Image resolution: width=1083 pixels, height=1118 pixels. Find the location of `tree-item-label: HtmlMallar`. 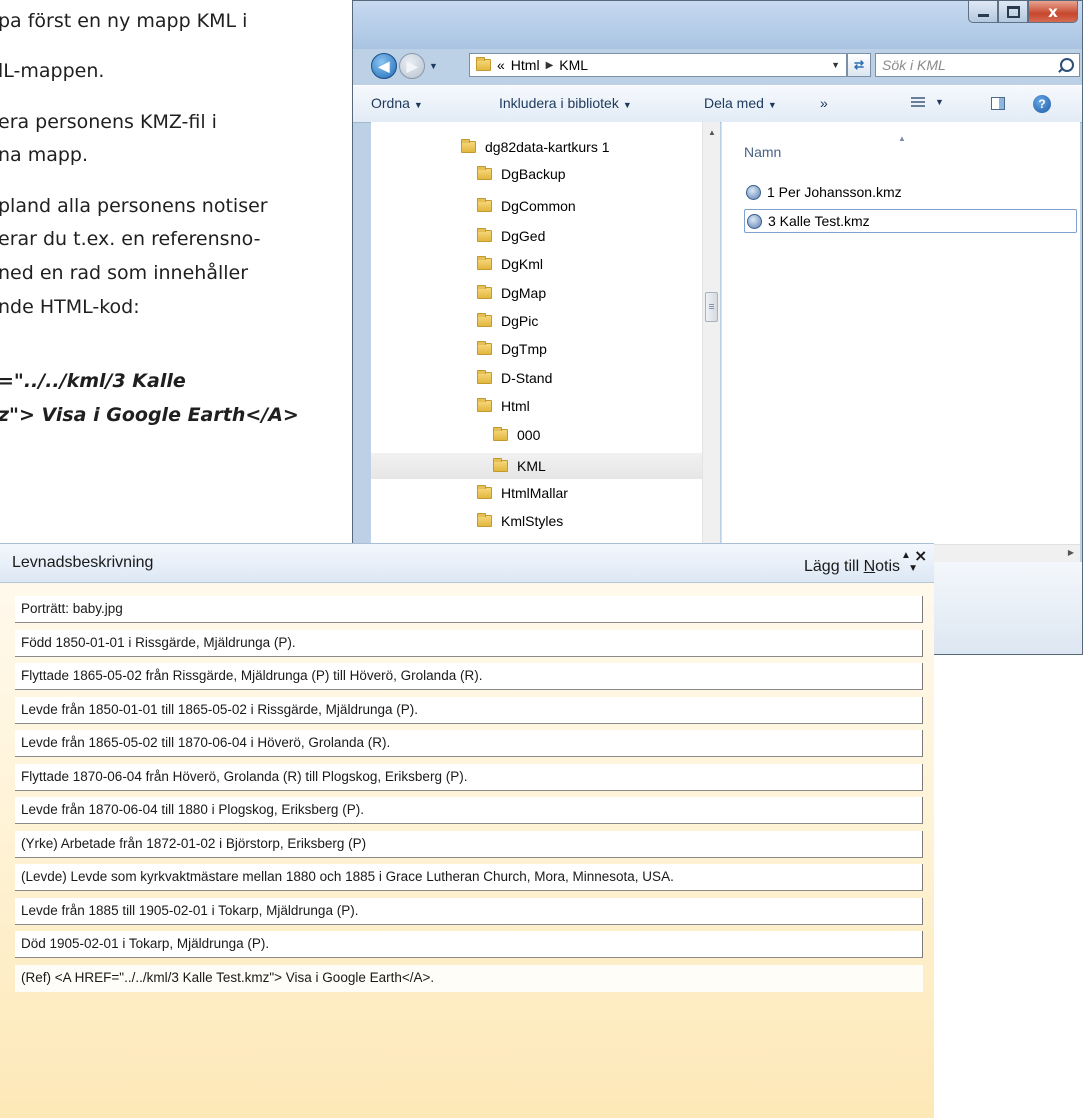

tree-item-label: HtmlMallar is located at coordinates (534, 493).